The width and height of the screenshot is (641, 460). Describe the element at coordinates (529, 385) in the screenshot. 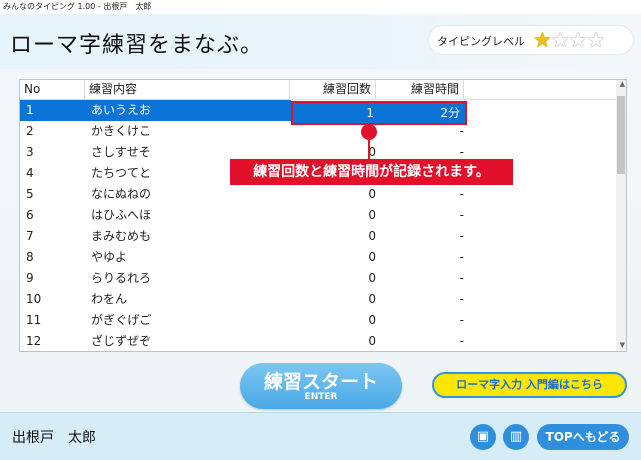

I see `romaji-intro-button: ローマ字入力 入門編はこちら` at that location.